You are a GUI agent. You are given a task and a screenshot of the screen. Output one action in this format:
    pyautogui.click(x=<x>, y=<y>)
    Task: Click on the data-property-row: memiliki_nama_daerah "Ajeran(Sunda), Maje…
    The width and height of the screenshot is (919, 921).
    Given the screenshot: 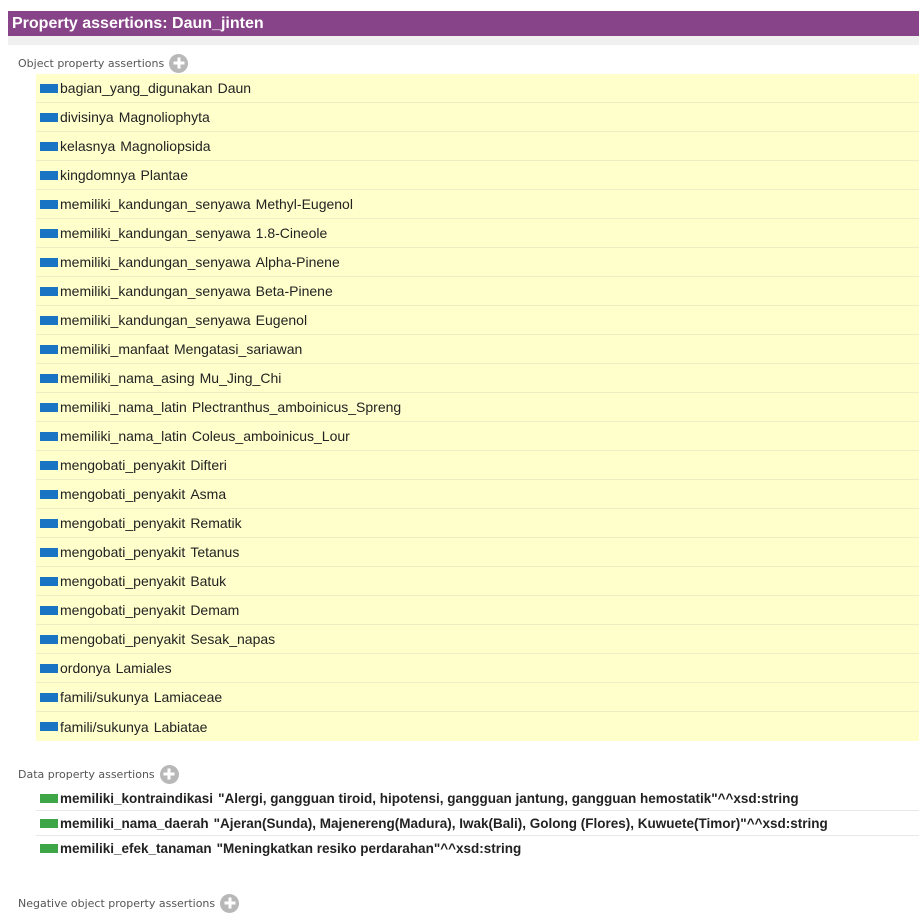 What is the action you would take?
    pyautogui.click(x=477, y=823)
    